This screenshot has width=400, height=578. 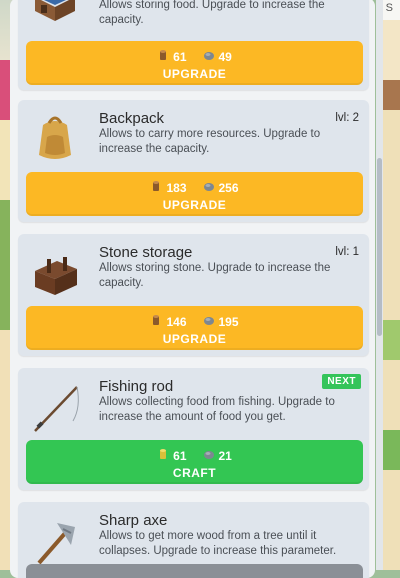 What do you see at coordinates (194, 473) in the screenshot?
I see `button-label: CRAFT` at bounding box center [194, 473].